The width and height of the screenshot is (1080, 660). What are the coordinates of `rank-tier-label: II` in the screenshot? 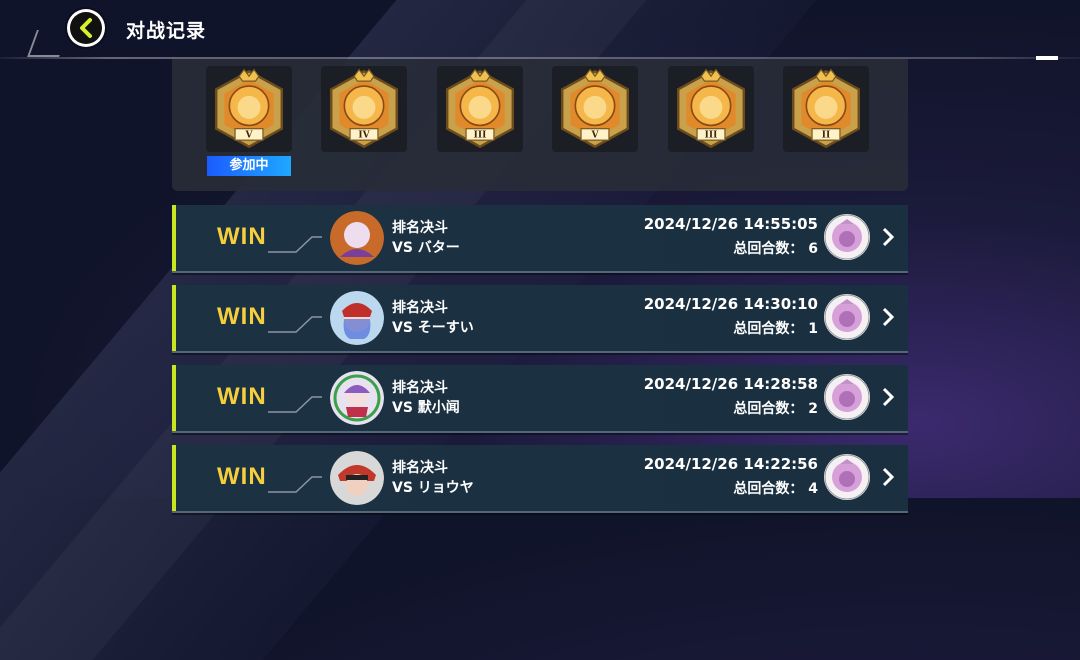 It's located at (826, 136).